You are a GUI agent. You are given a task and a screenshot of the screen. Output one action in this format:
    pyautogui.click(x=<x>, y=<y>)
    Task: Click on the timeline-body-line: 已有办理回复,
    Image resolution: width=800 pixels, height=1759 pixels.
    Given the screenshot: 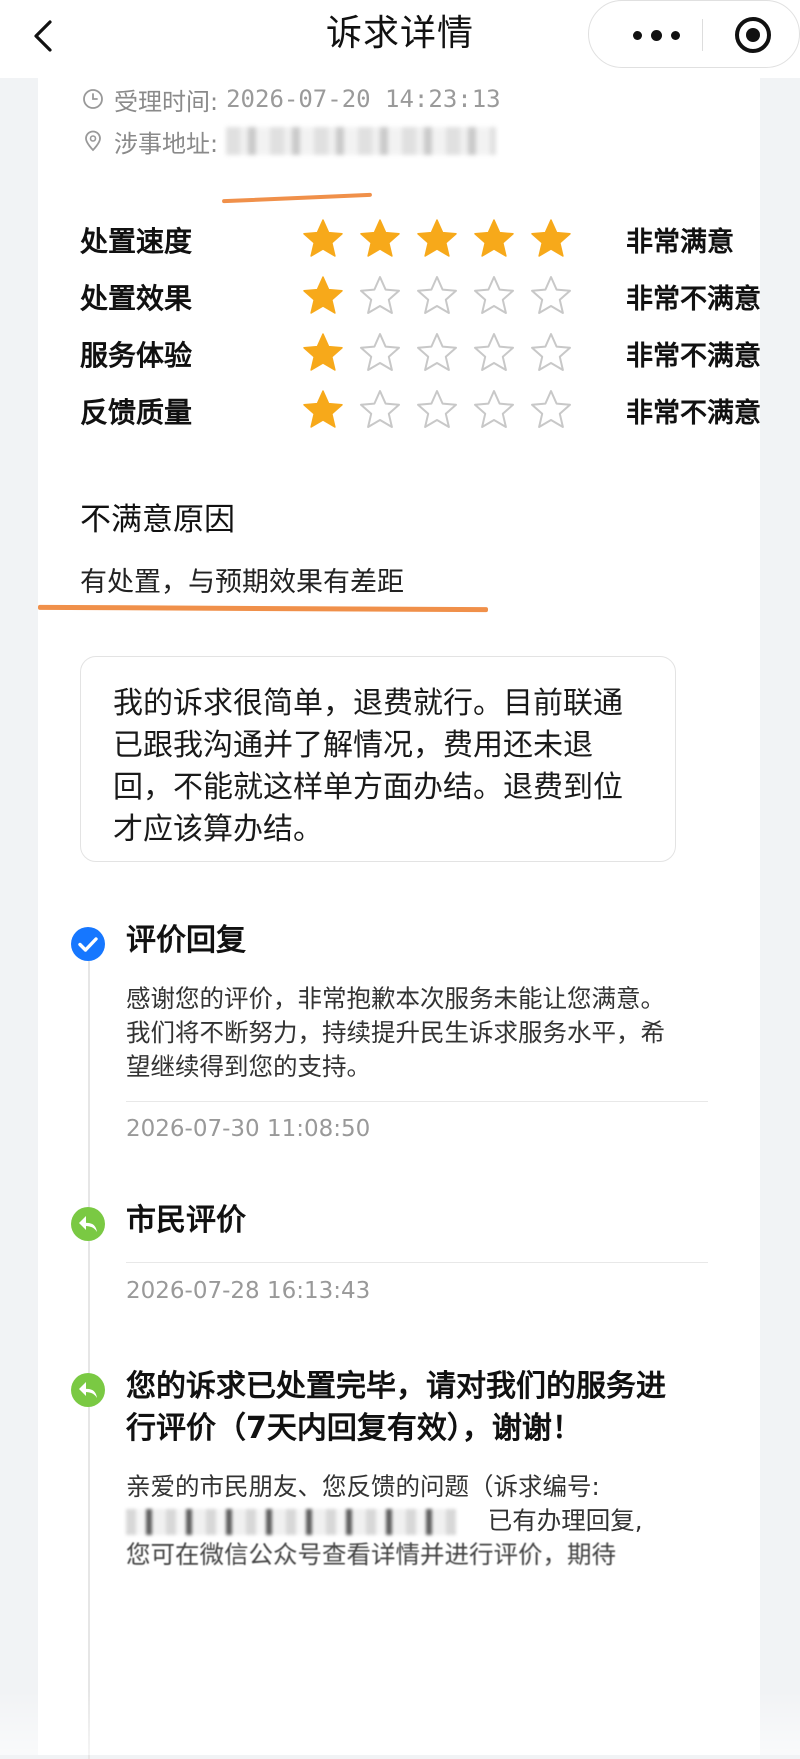 What is the action you would take?
    pyautogui.click(x=406, y=1521)
    